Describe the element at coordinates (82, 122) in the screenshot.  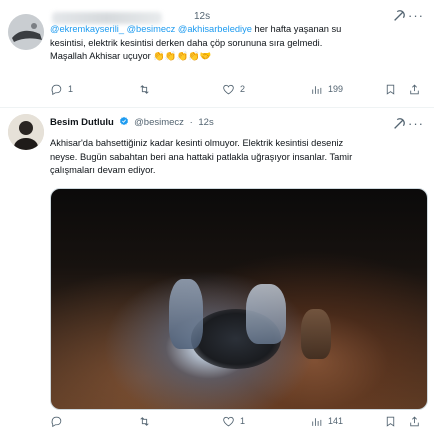
I see `author-name: Besim Dutlulu` at that location.